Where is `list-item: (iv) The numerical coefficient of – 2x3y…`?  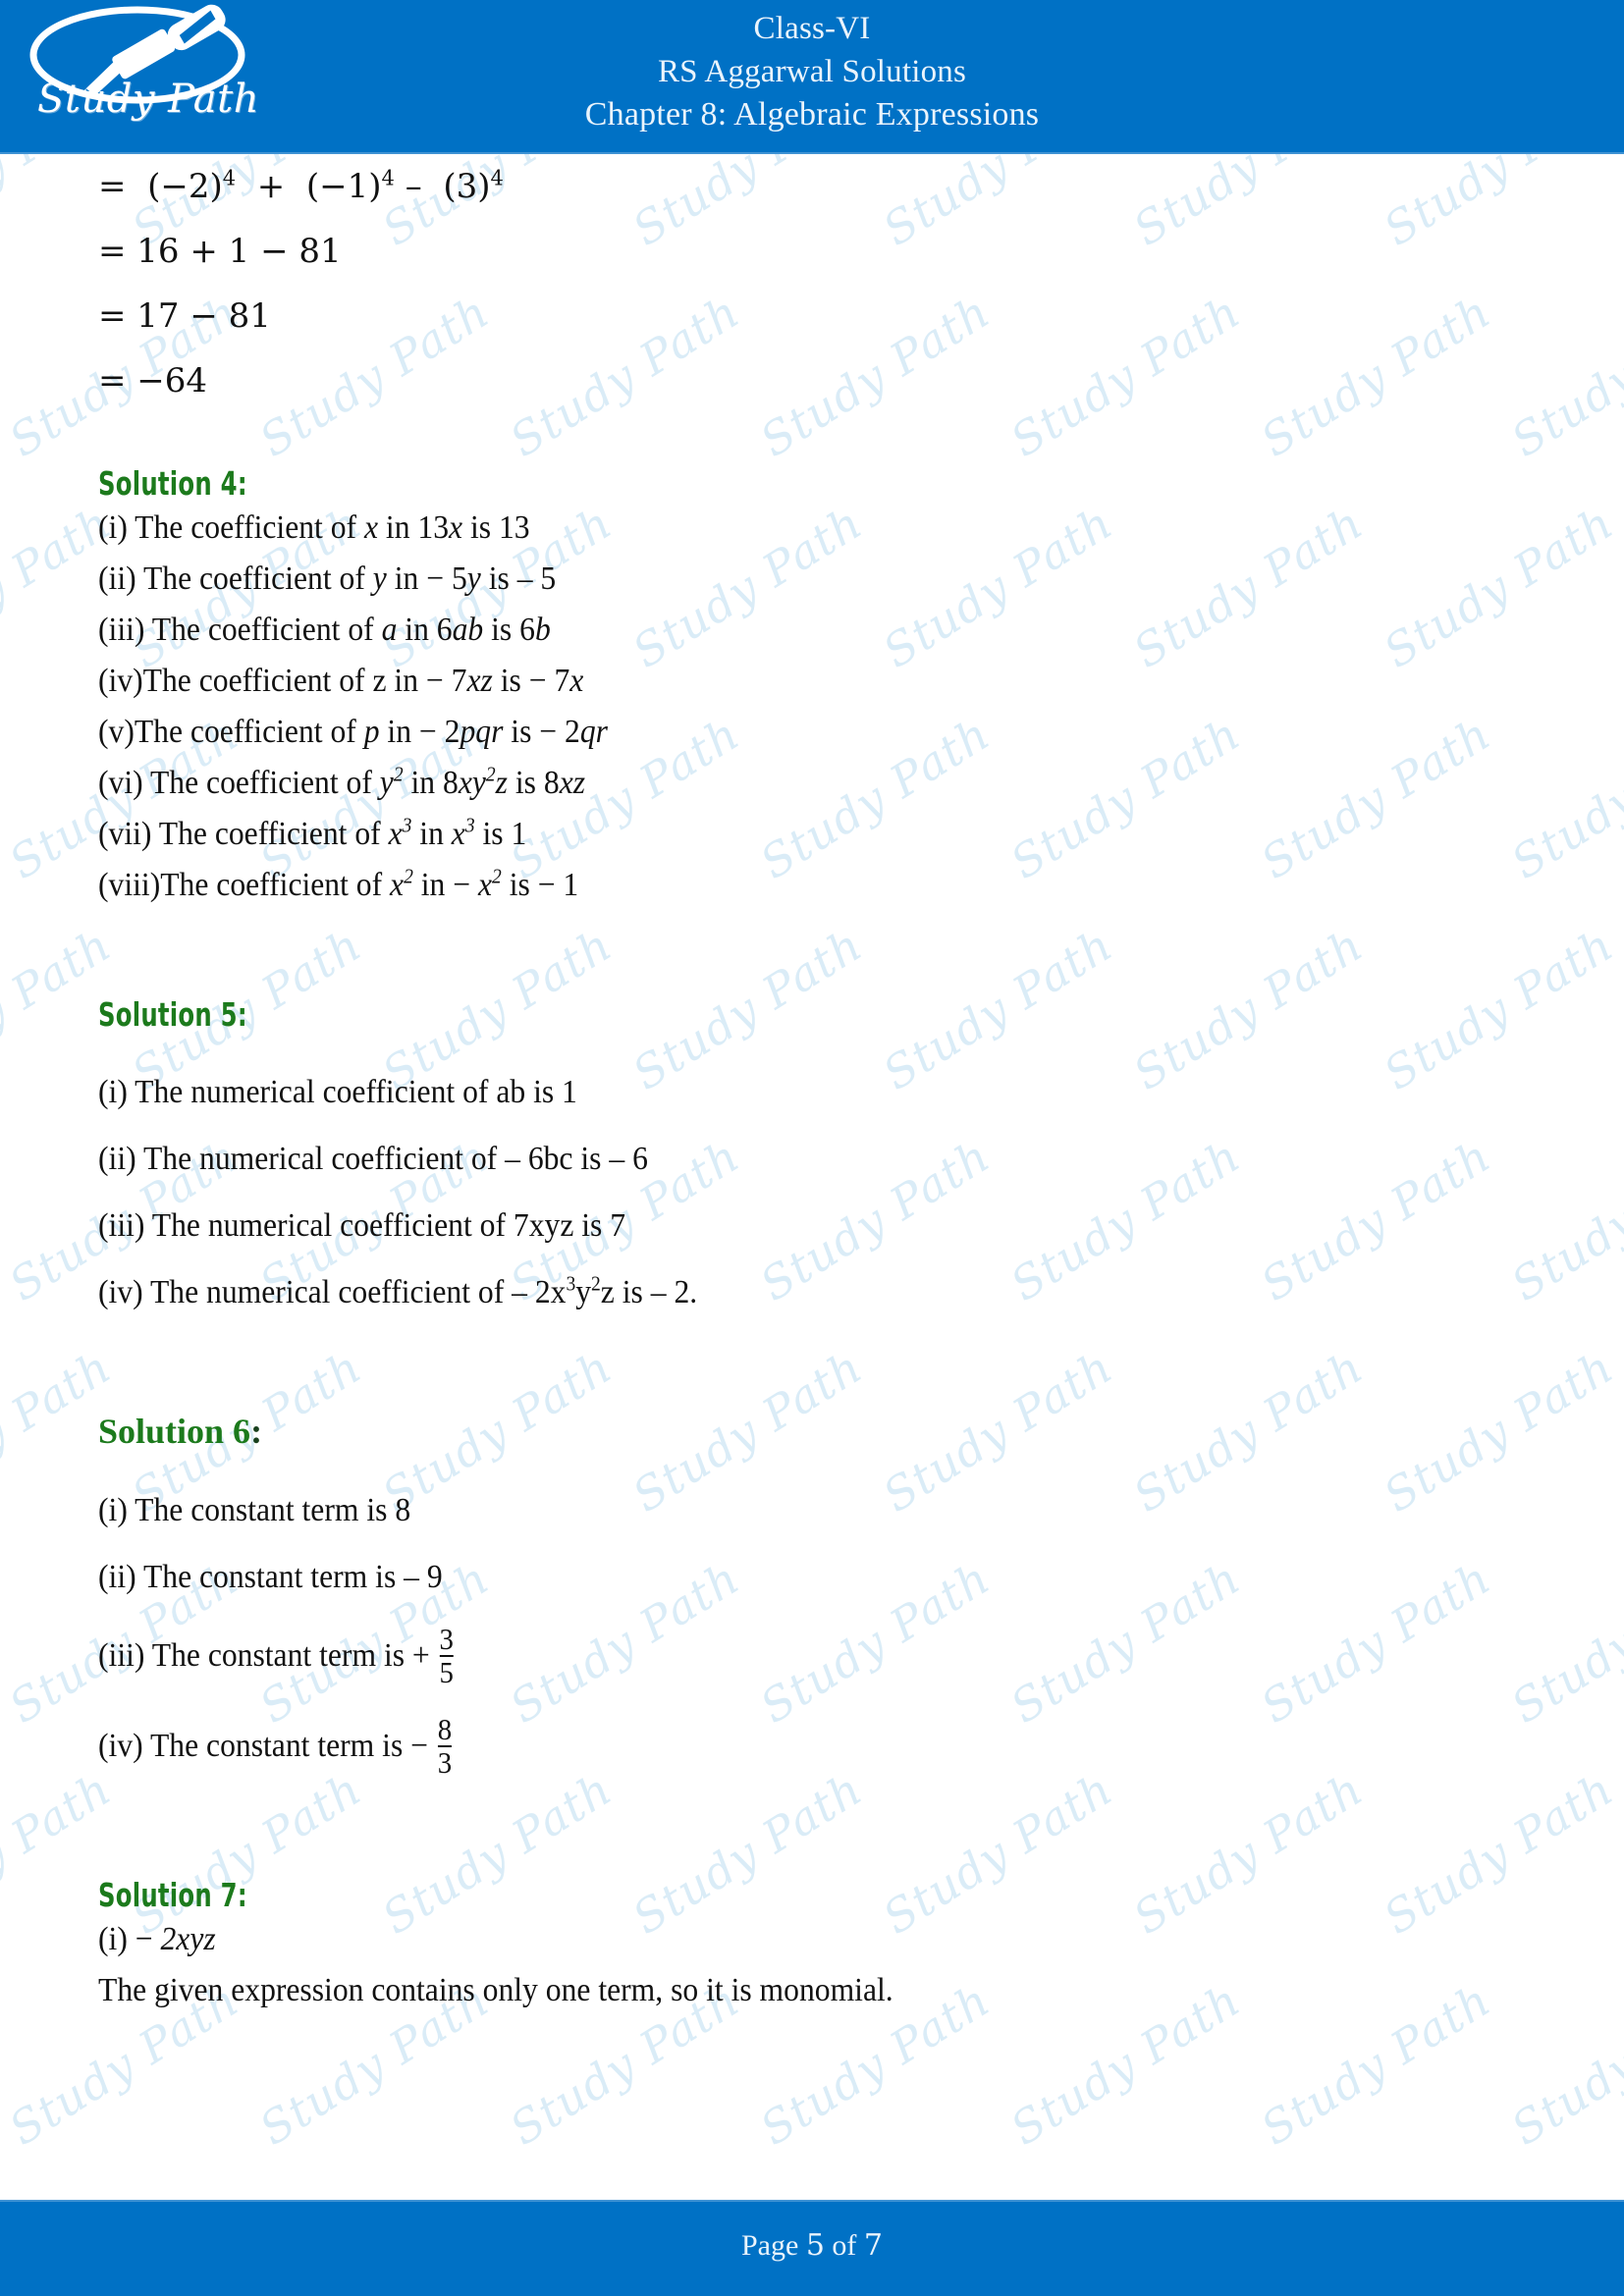
list-item: (iv) The numerical coefficient of – 2x3y… is located at coordinates (398, 1291).